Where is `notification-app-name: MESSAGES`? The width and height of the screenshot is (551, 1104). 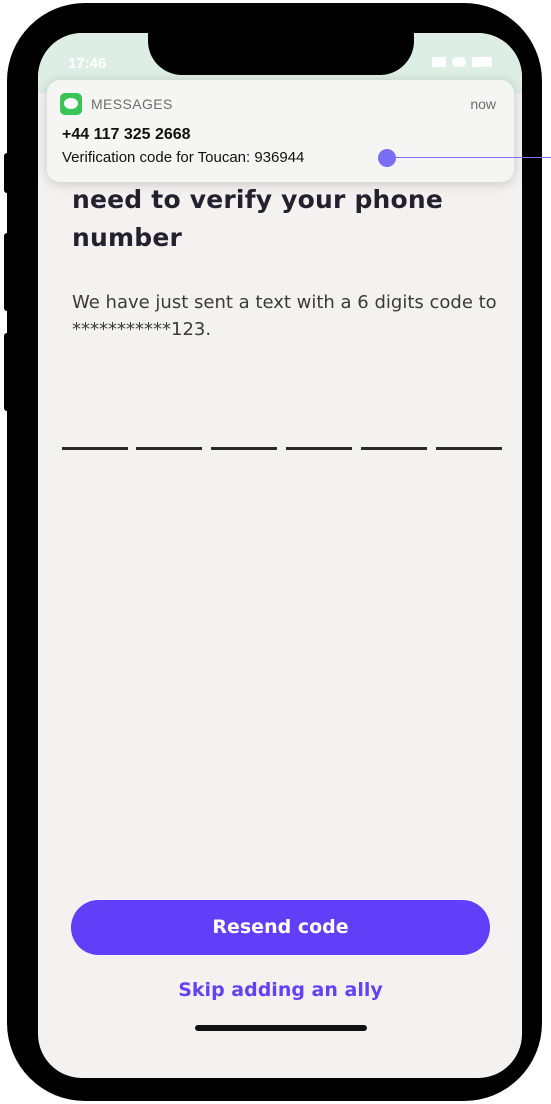
notification-app-name: MESSAGES is located at coordinates (132, 104).